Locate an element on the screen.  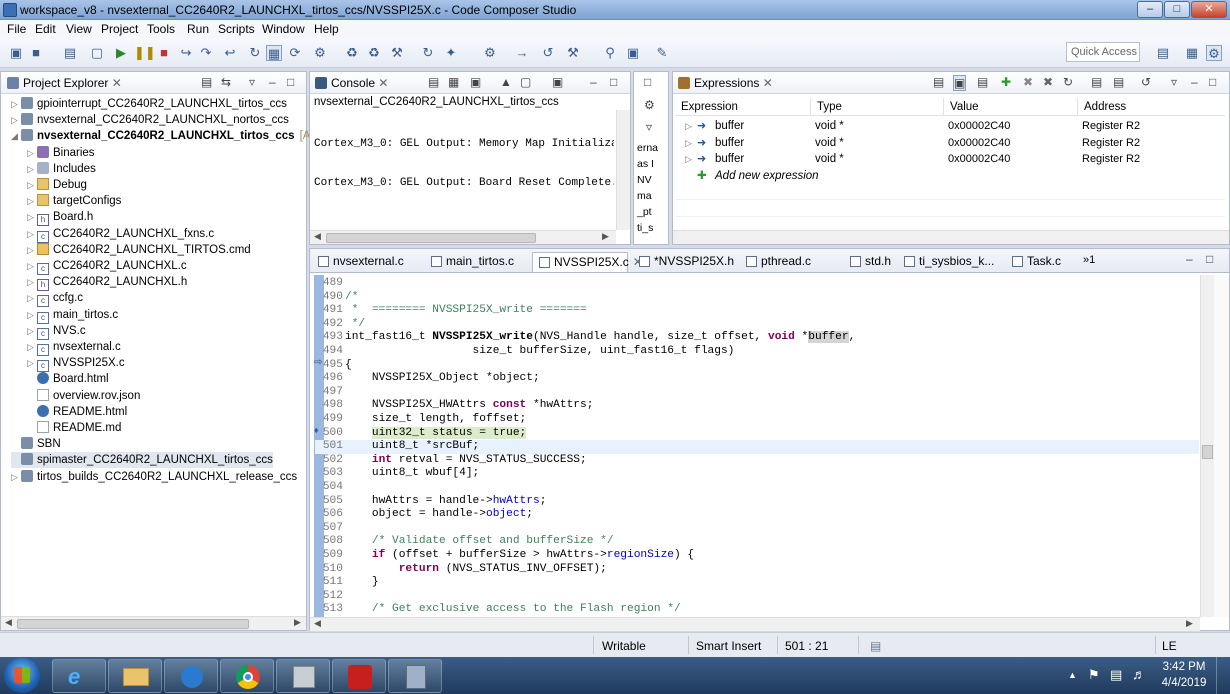
explorer-horizontal-scrollbar: ◀ ▶ is located at coordinates (153, 623).